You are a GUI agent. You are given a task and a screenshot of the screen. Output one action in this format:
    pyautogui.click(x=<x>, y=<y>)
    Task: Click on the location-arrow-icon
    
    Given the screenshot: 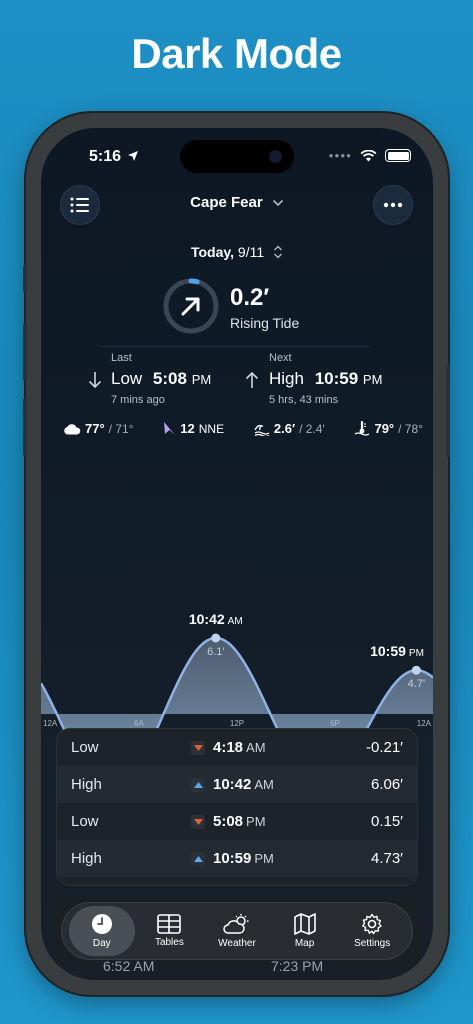 What is the action you would take?
    pyautogui.click(x=133, y=156)
    